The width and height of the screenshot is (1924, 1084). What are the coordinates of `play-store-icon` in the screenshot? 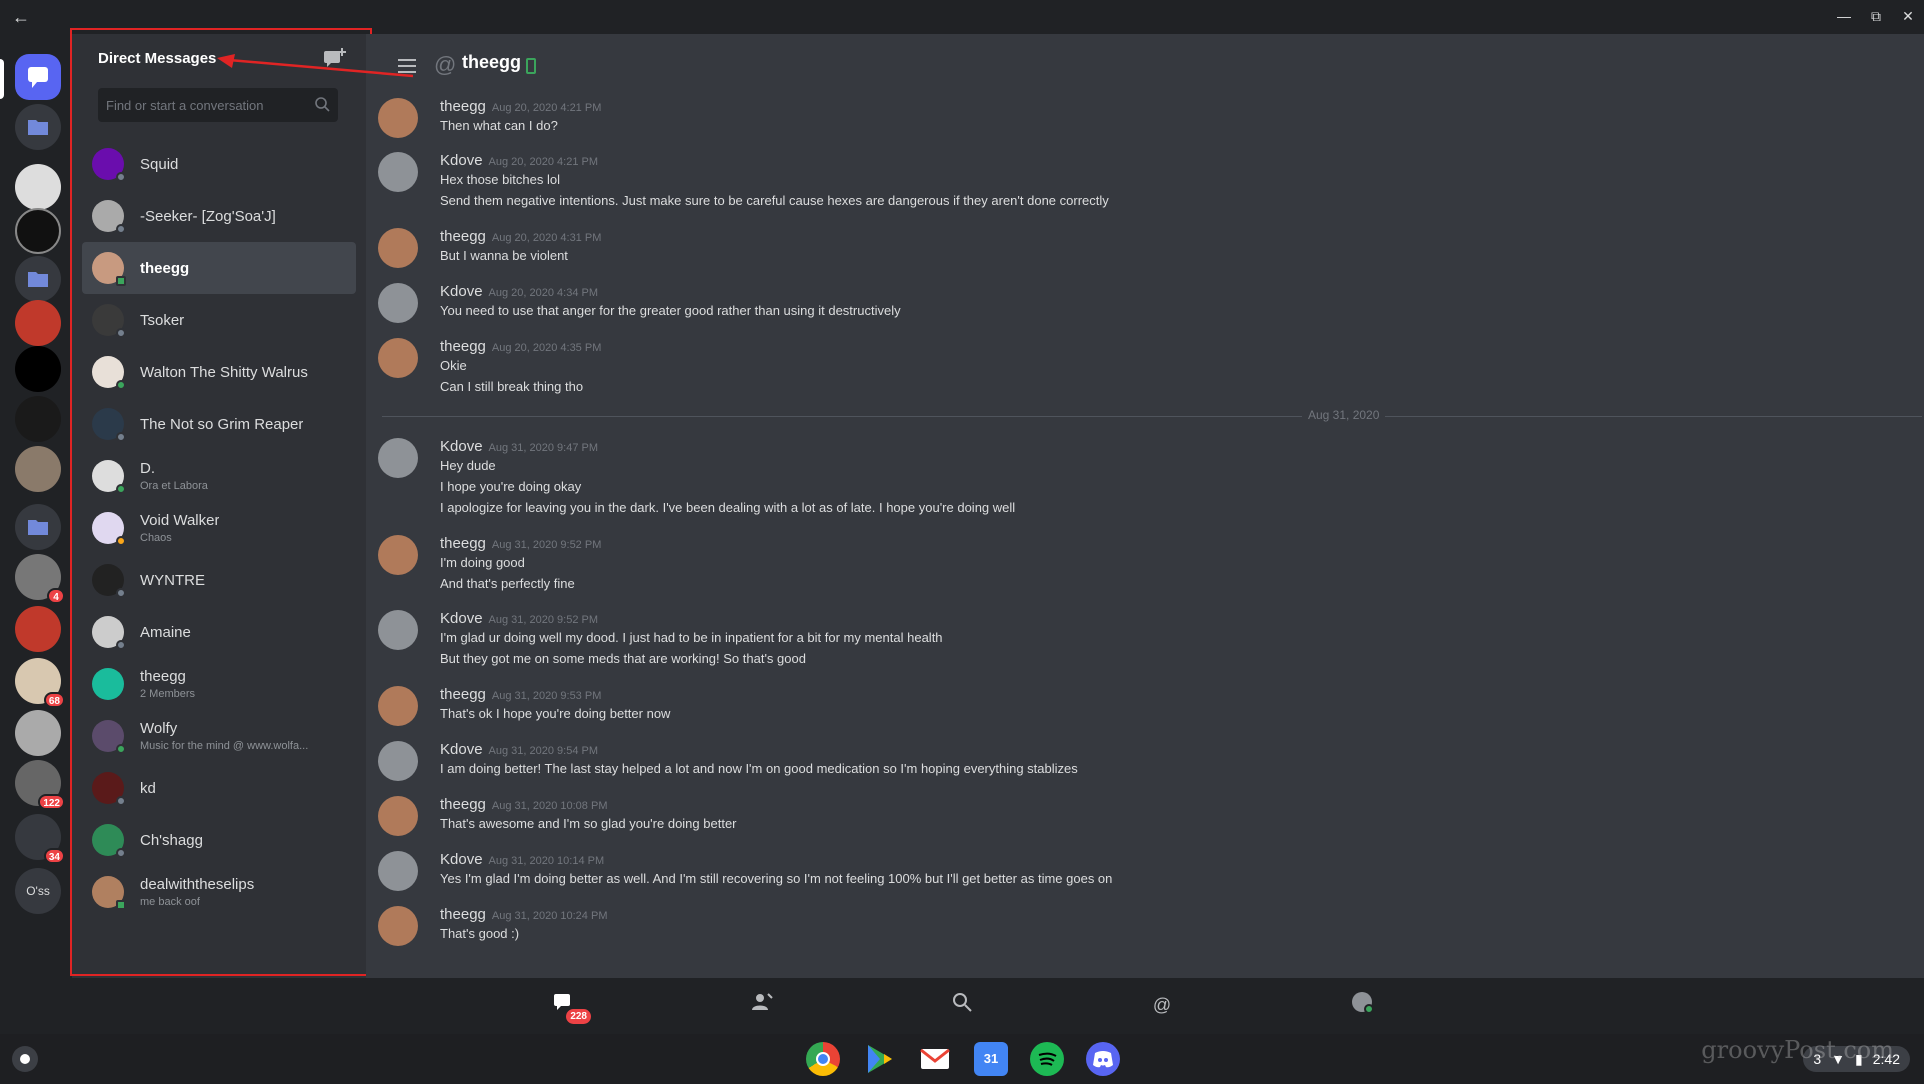 It's located at (879, 1059).